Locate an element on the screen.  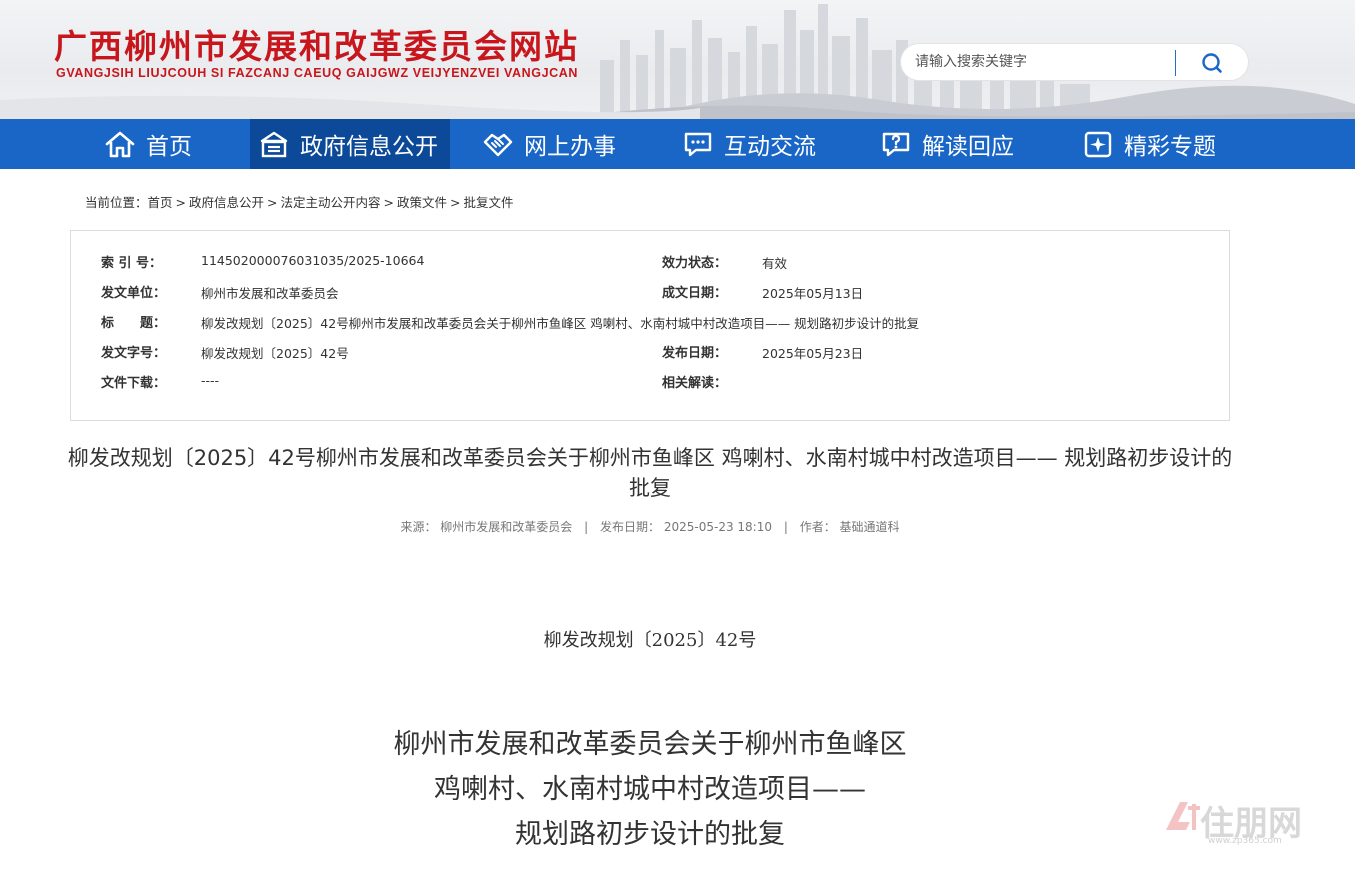
search-box is located at coordinates (1074, 62).